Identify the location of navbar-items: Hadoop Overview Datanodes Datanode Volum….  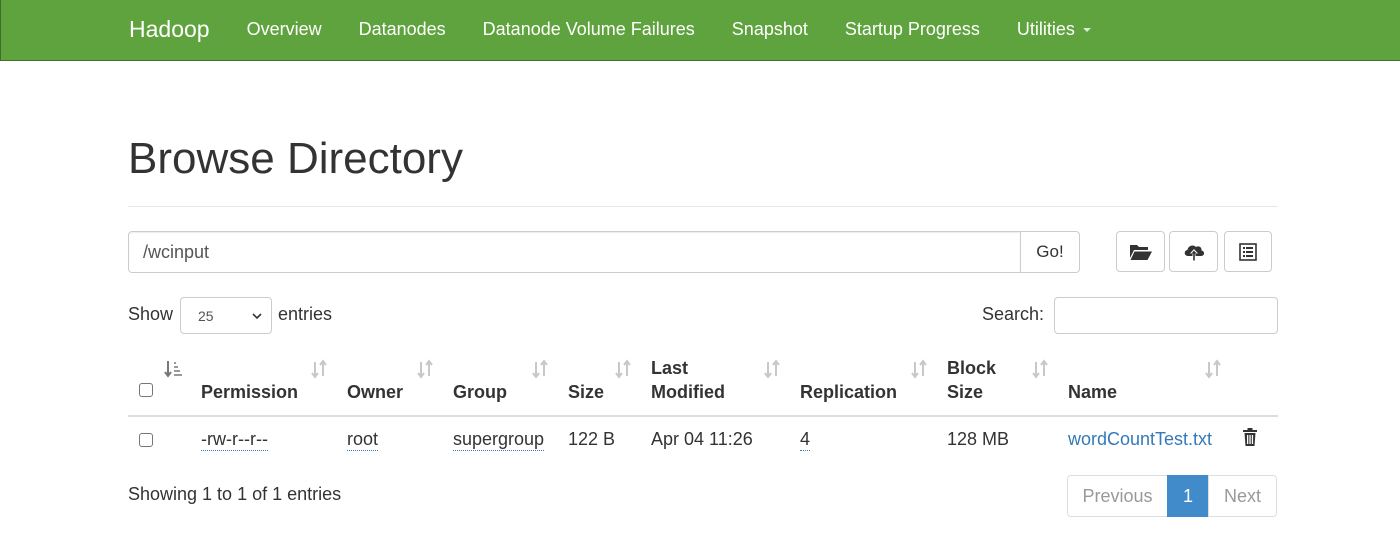
(628, 29).